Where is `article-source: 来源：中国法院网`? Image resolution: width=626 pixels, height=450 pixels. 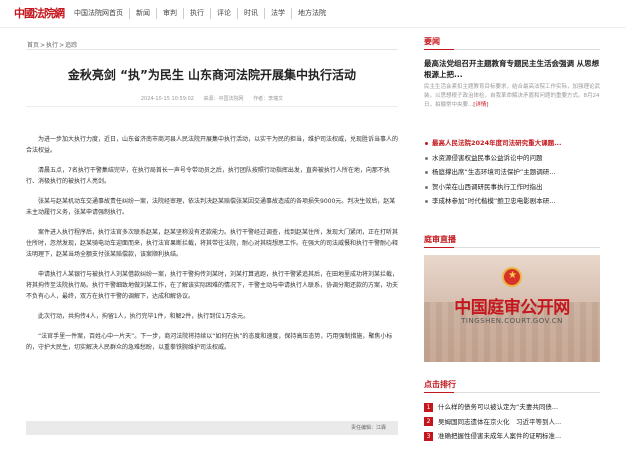 article-source: 来源：中国法院网 is located at coordinates (223, 99).